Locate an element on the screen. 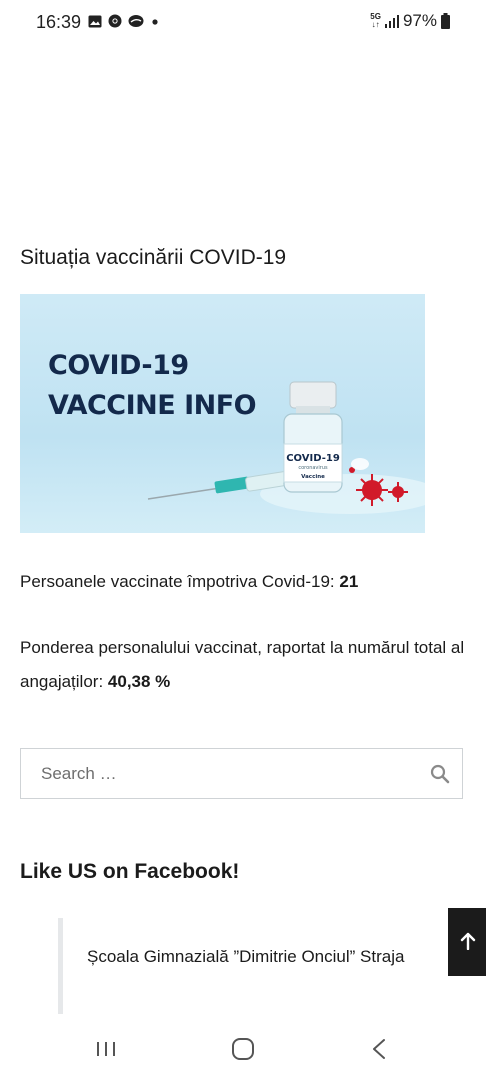 The width and height of the screenshot is (486, 1080). search-form is located at coordinates (241, 773).